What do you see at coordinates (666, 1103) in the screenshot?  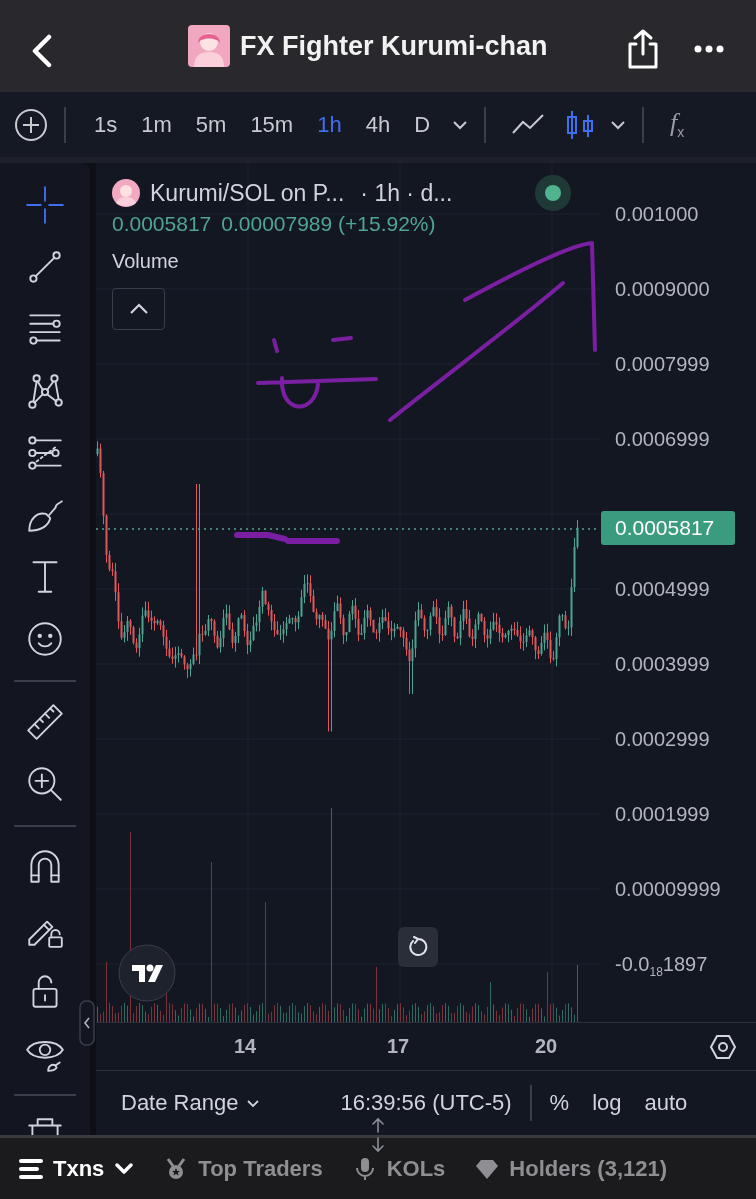 I see `scale-option: auto` at bounding box center [666, 1103].